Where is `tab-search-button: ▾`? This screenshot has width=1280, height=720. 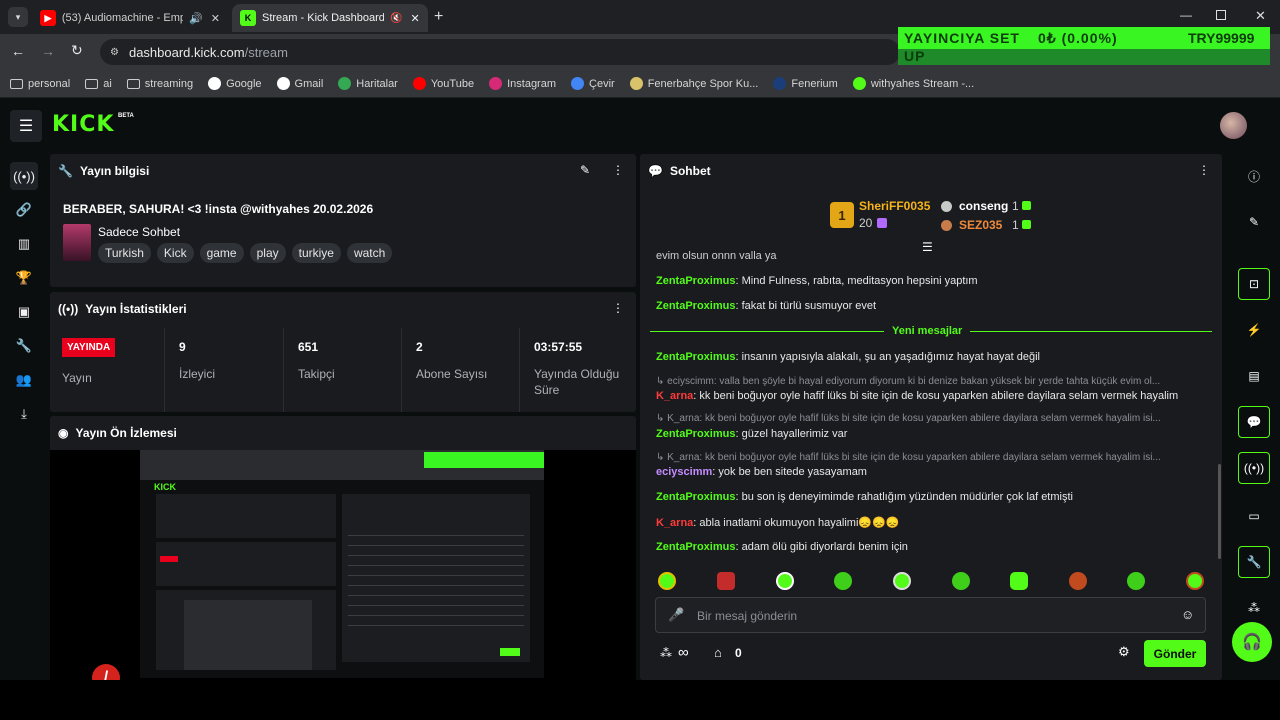
tab-search-button: ▾ is located at coordinates (18, 17).